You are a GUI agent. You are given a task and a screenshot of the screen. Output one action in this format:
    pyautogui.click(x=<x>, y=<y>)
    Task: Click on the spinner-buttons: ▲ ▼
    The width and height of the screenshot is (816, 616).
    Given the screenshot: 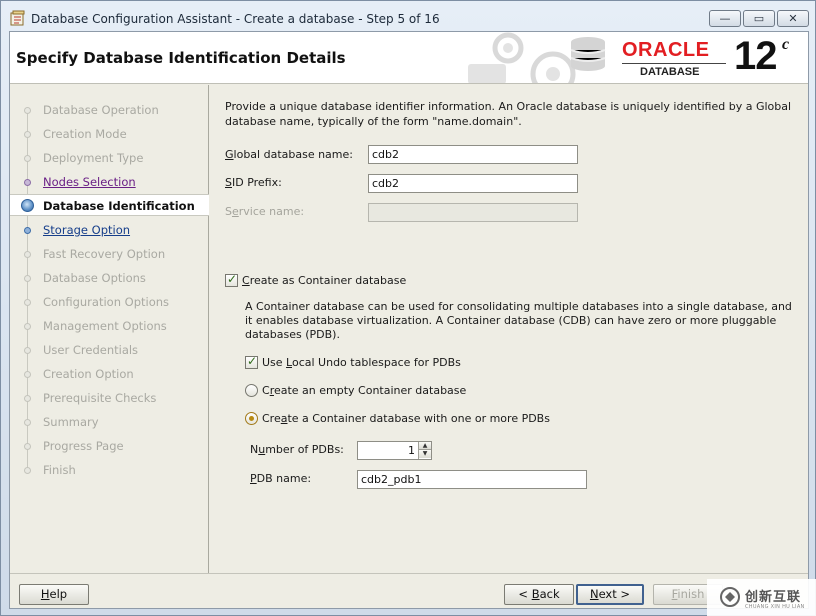 What is the action you would take?
    pyautogui.click(x=424, y=450)
    